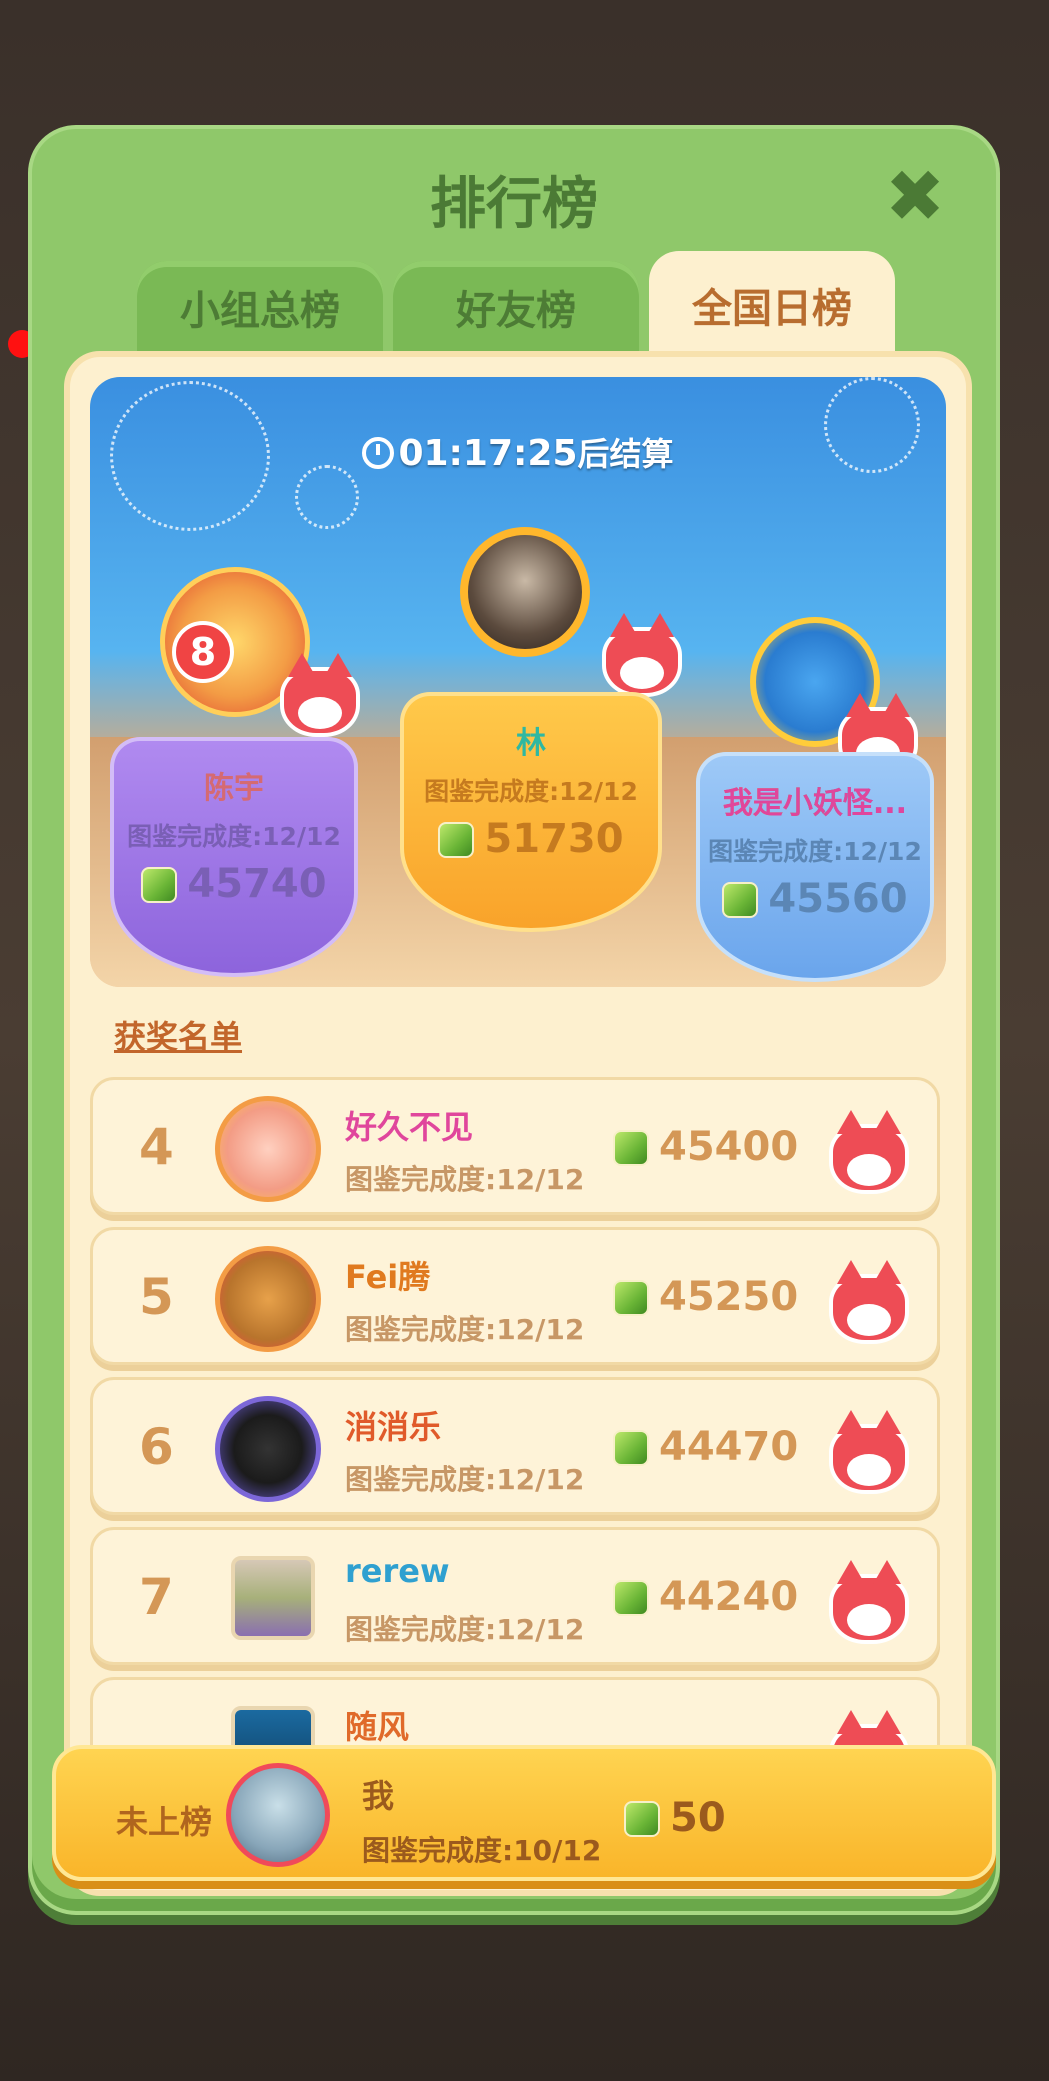 The width and height of the screenshot is (1049, 2081). What do you see at coordinates (156, 1447) in the screenshot?
I see `row-rank: 6` at bounding box center [156, 1447].